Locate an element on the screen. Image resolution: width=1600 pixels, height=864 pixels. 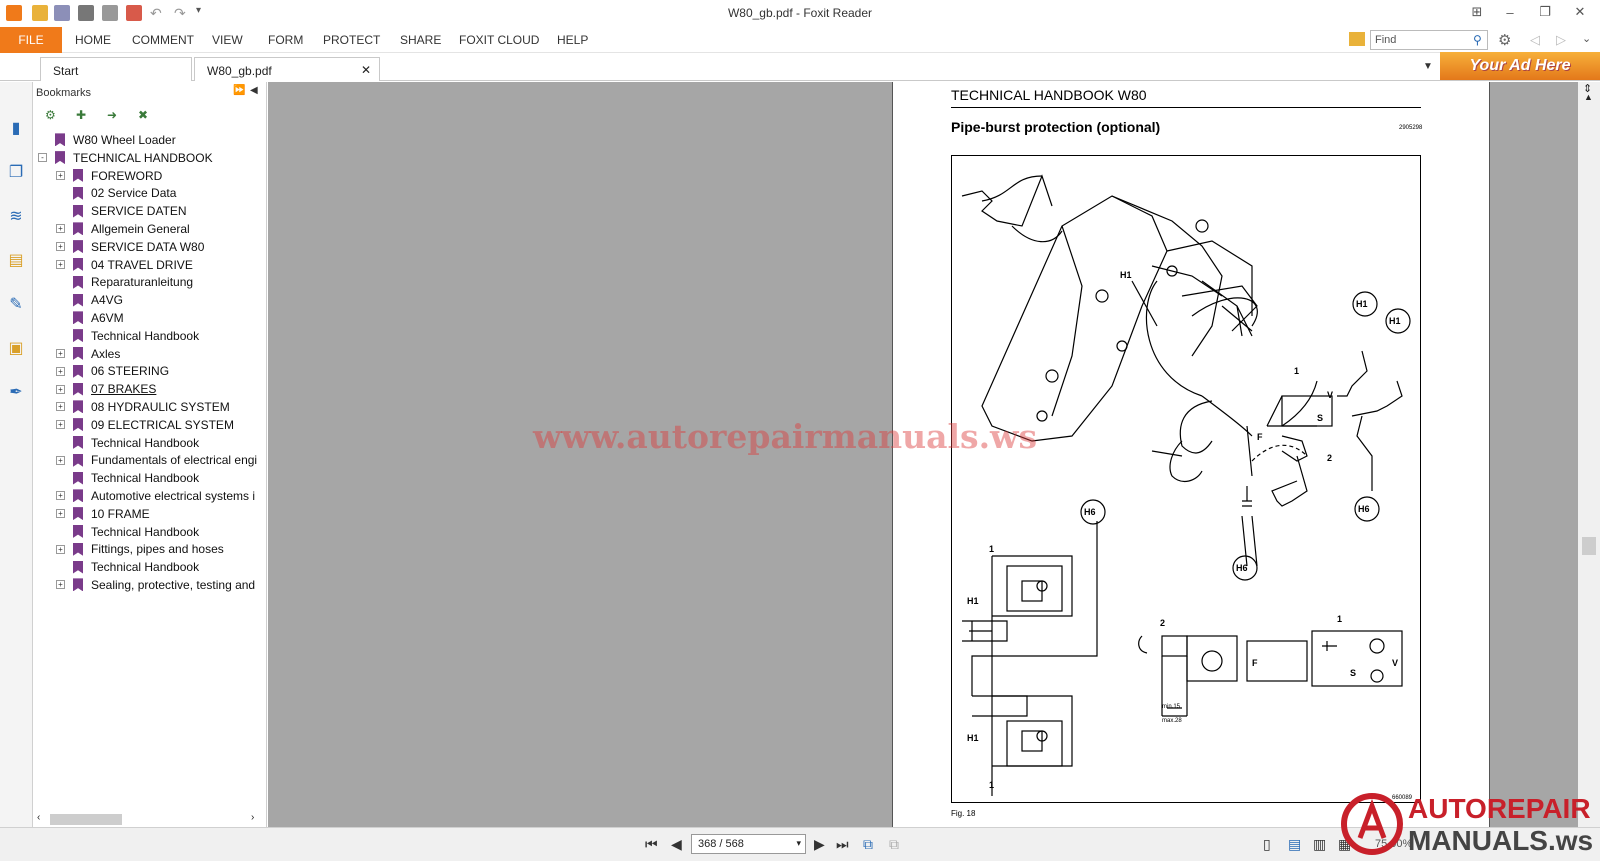
facing-icon: ▥ is located at coordinates (1319, 844).